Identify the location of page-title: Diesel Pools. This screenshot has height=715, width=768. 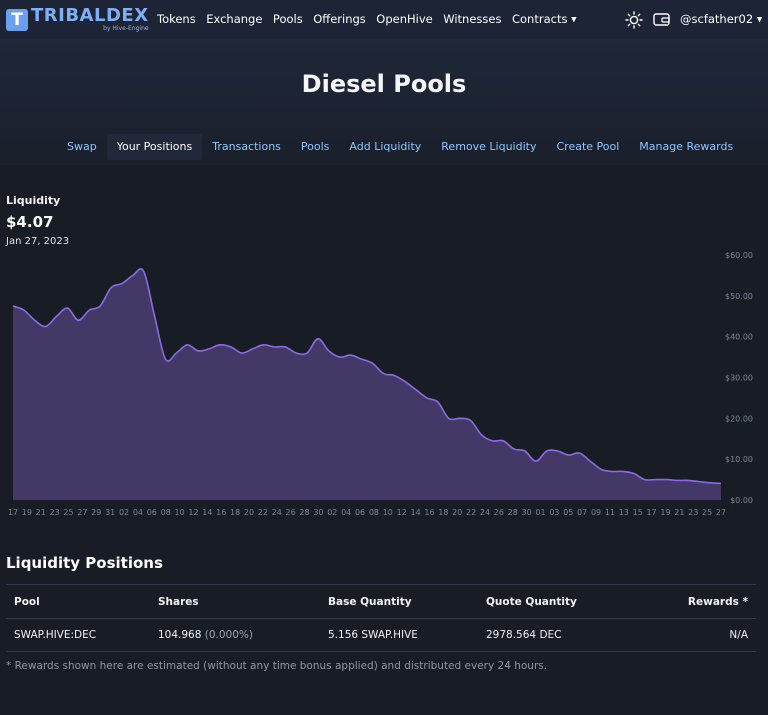
(384, 84).